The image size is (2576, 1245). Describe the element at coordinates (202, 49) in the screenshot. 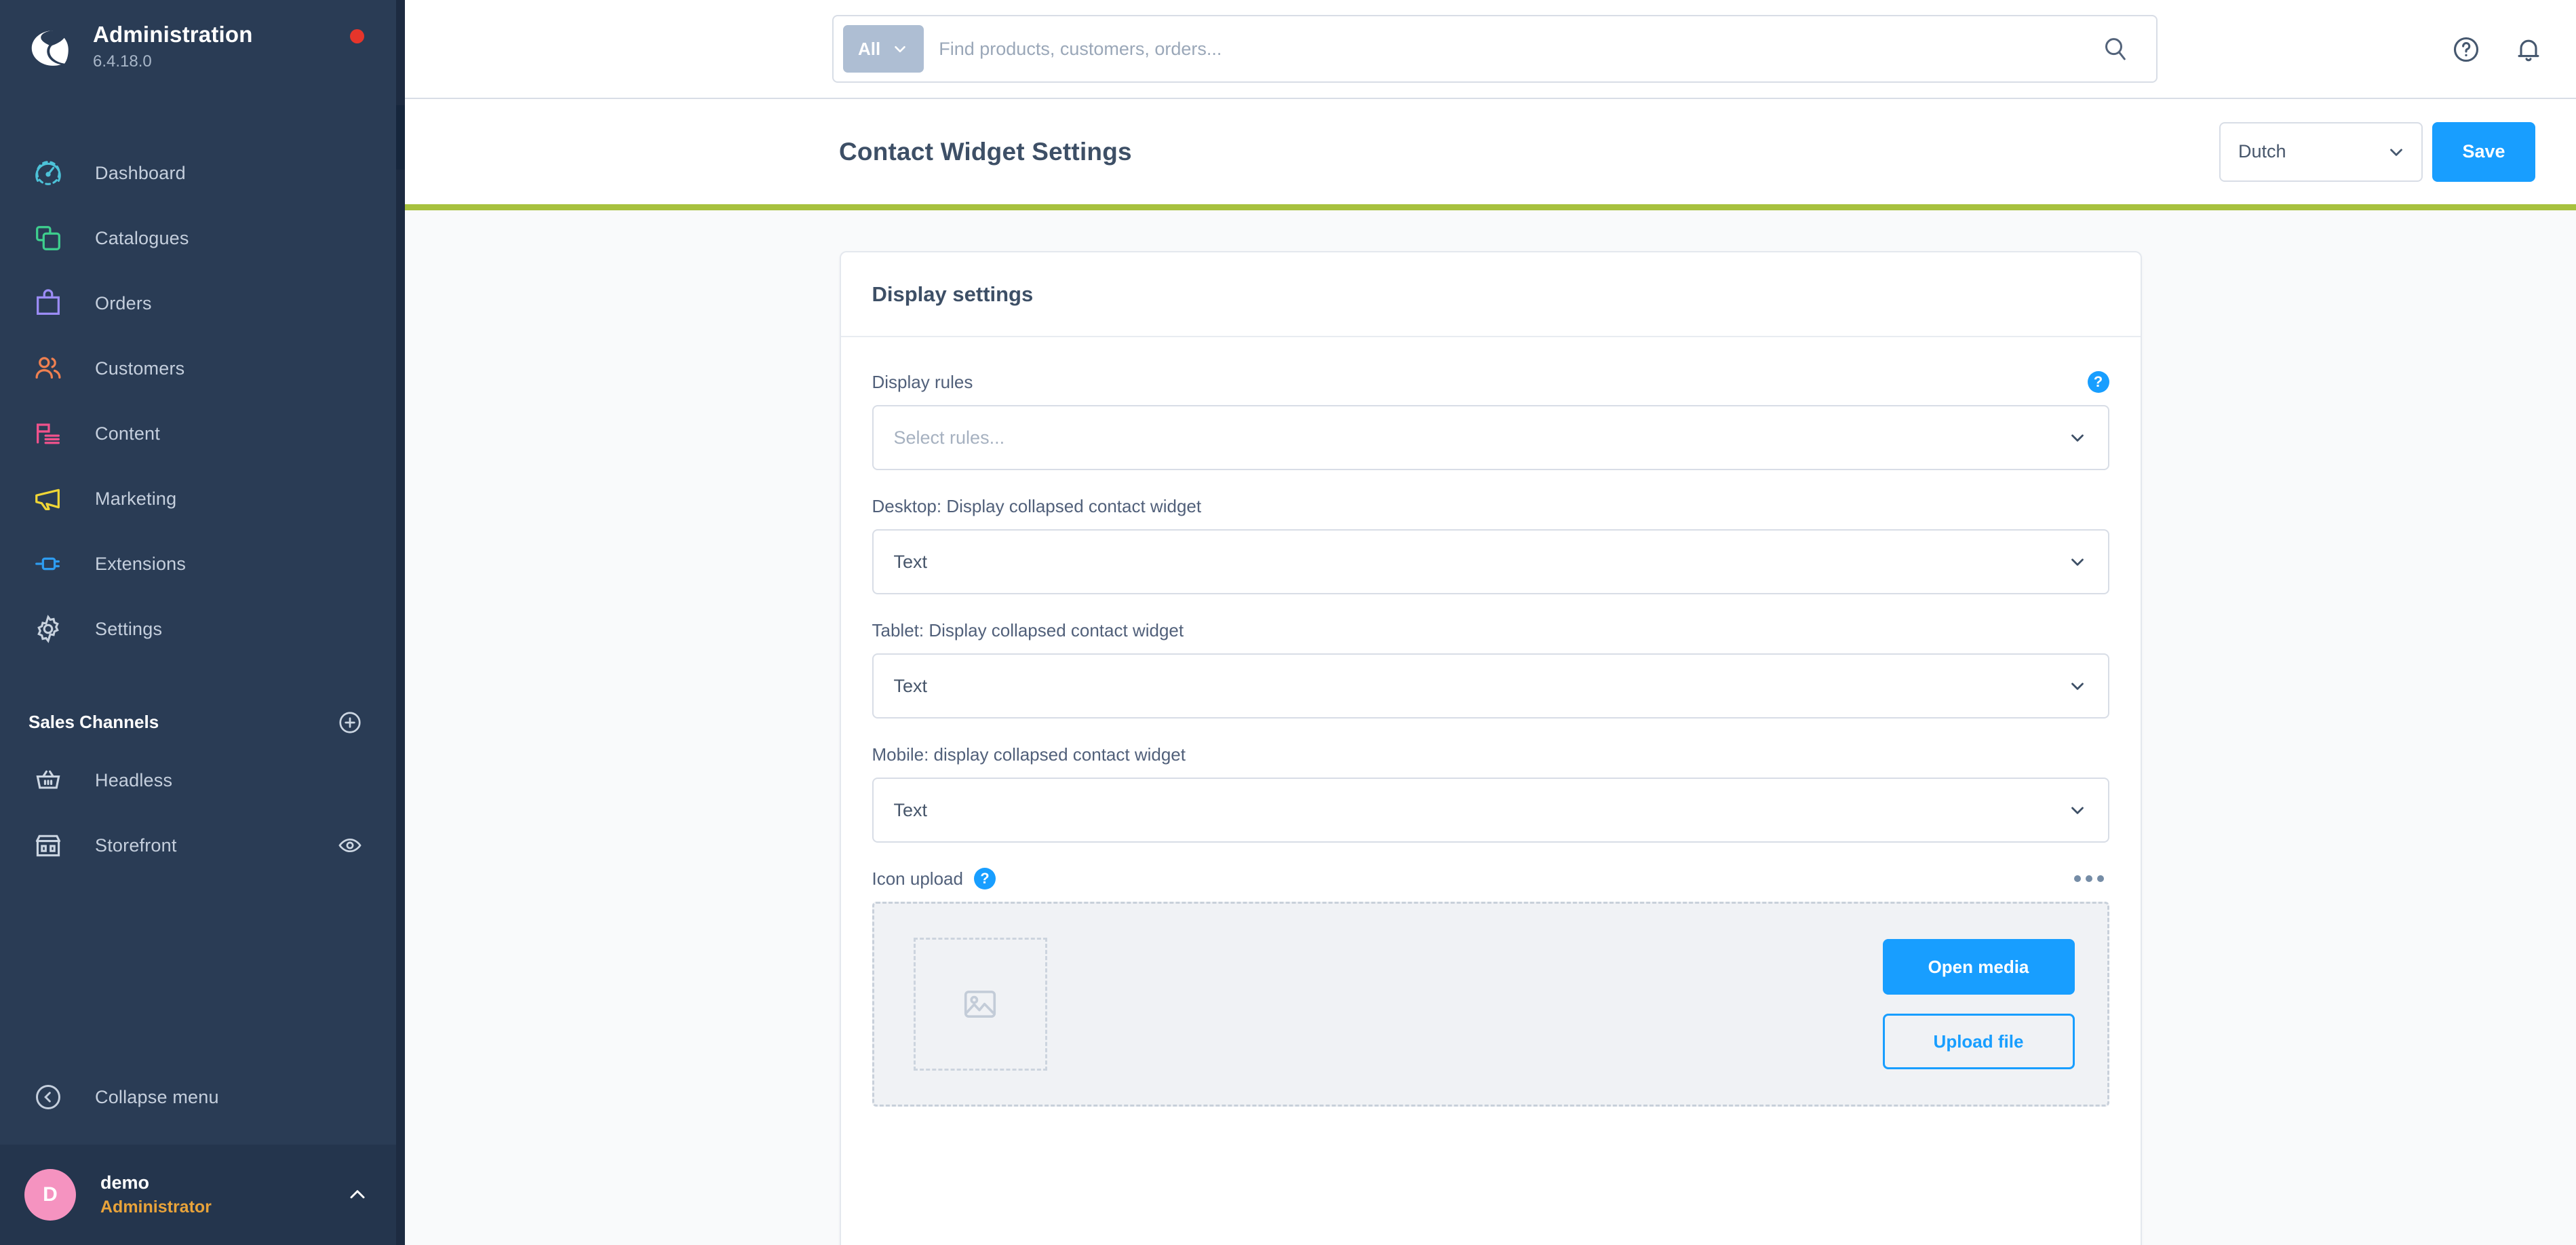

I see `brand-header: Administration 6.4.18.0` at that location.